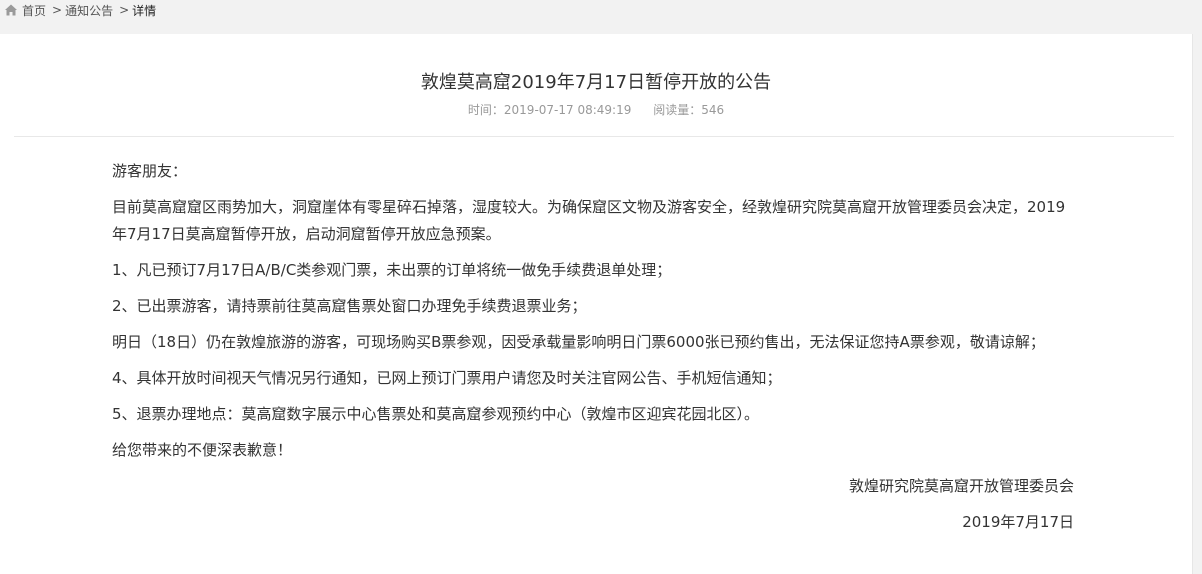  I want to click on divider, so click(594, 136).